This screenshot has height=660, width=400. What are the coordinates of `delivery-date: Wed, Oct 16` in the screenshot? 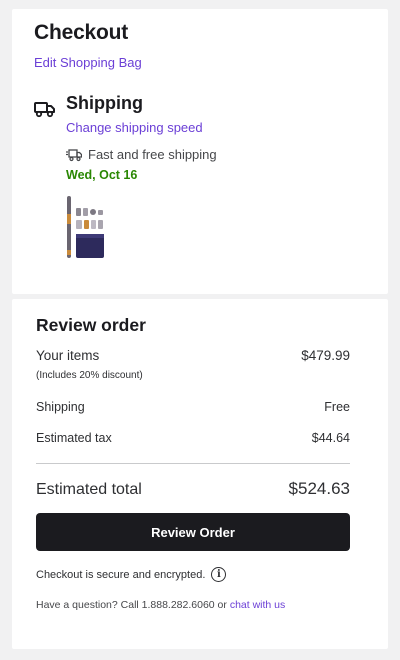 It's located at (102, 175).